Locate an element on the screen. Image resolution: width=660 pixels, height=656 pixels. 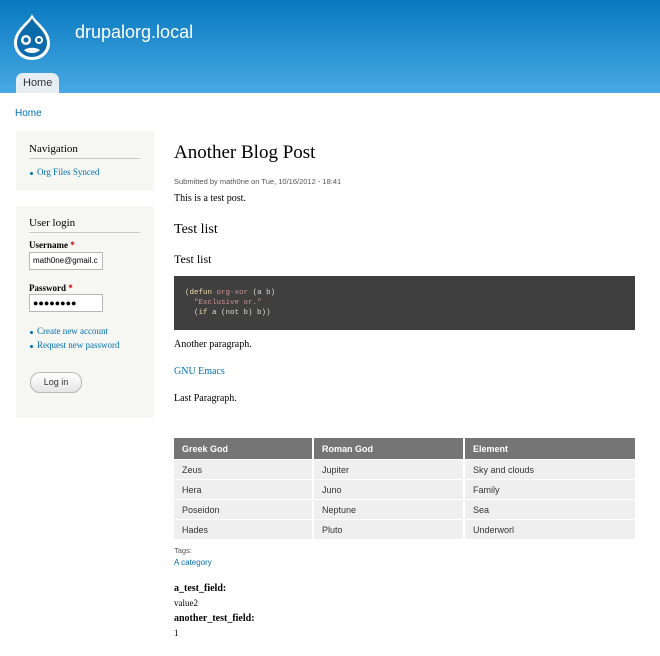
login-button: Log in is located at coordinates (56, 382).